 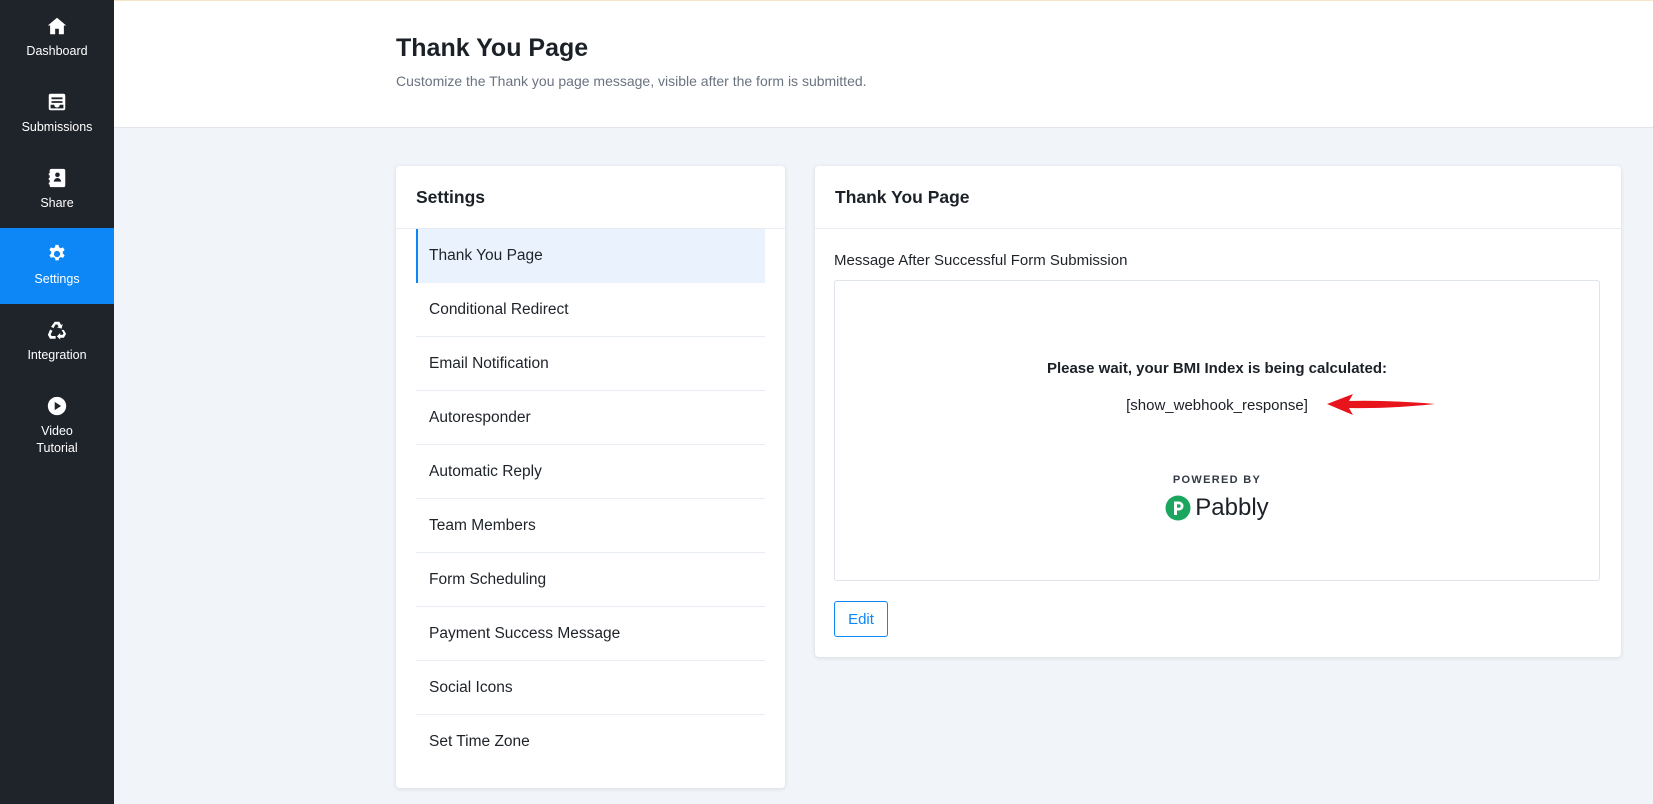 I want to click on settings-item-conditional-redirect: Conditional Redirect, so click(x=590, y=310).